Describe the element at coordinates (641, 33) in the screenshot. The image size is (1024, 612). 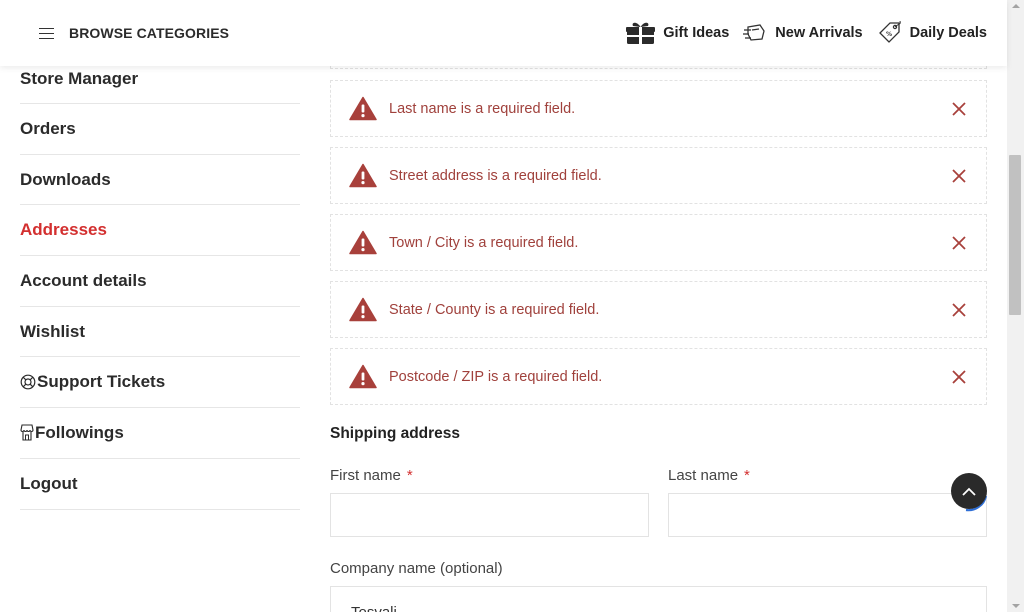
I see `gift-icon` at that location.